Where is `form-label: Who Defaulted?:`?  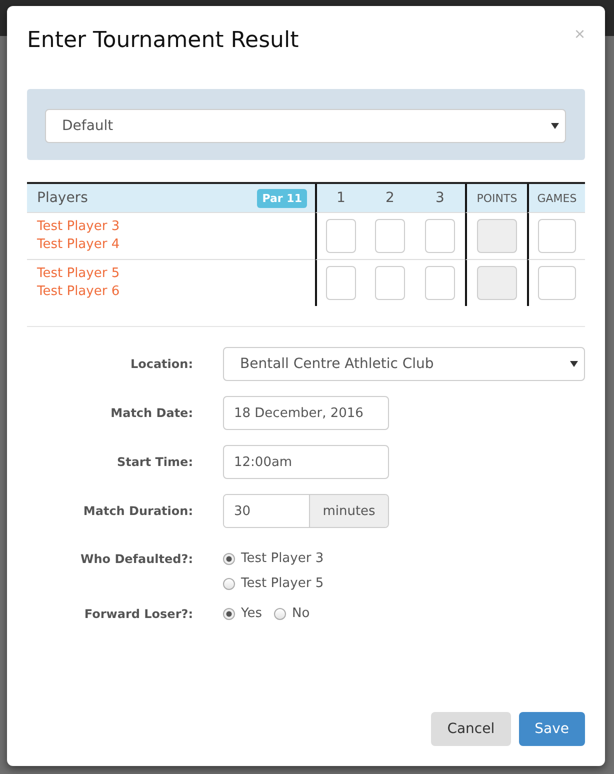 form-label: Who Defaulted?: is located at coordinates (136, 558).